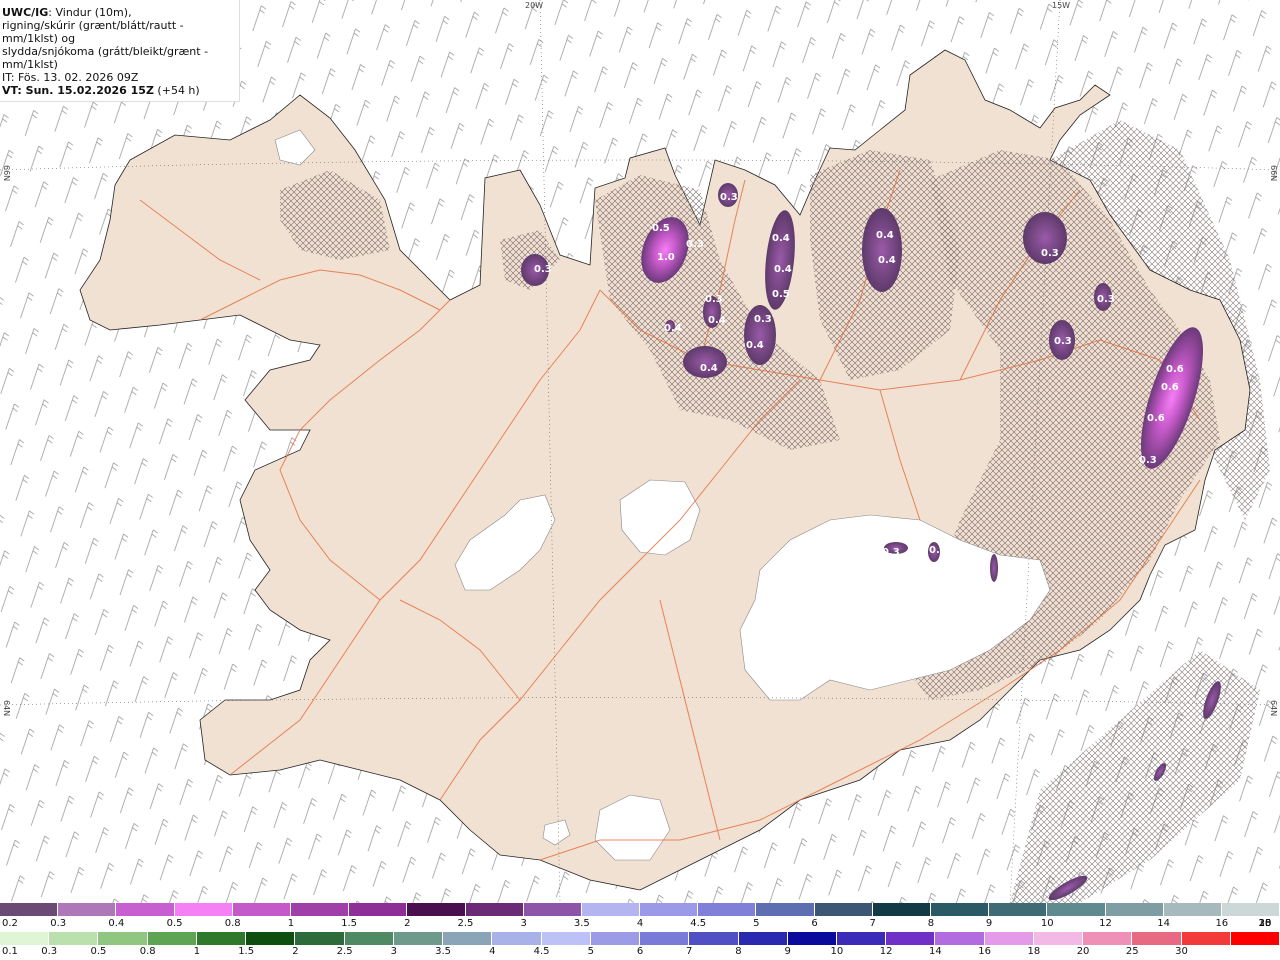 The height and width of the screenshot is (960, 1280). What do you see at coordinates (886, 951) in the screenshot?
I see `legend-label: 12` at bounding box center [886, 951].